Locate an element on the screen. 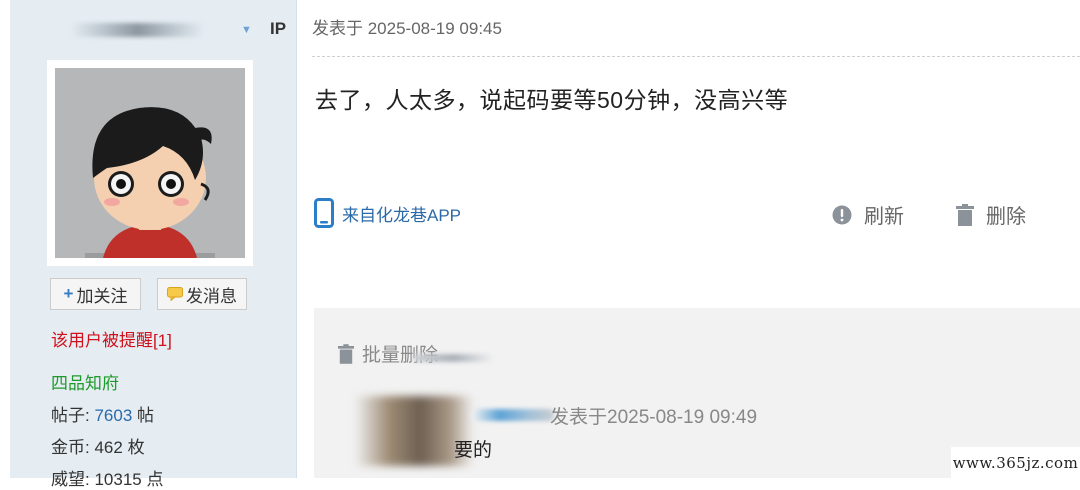 Image resolution: width=1080 pixels, height=490 pixels. refresh-label: 刷新 is located at coordinates (884, 217).